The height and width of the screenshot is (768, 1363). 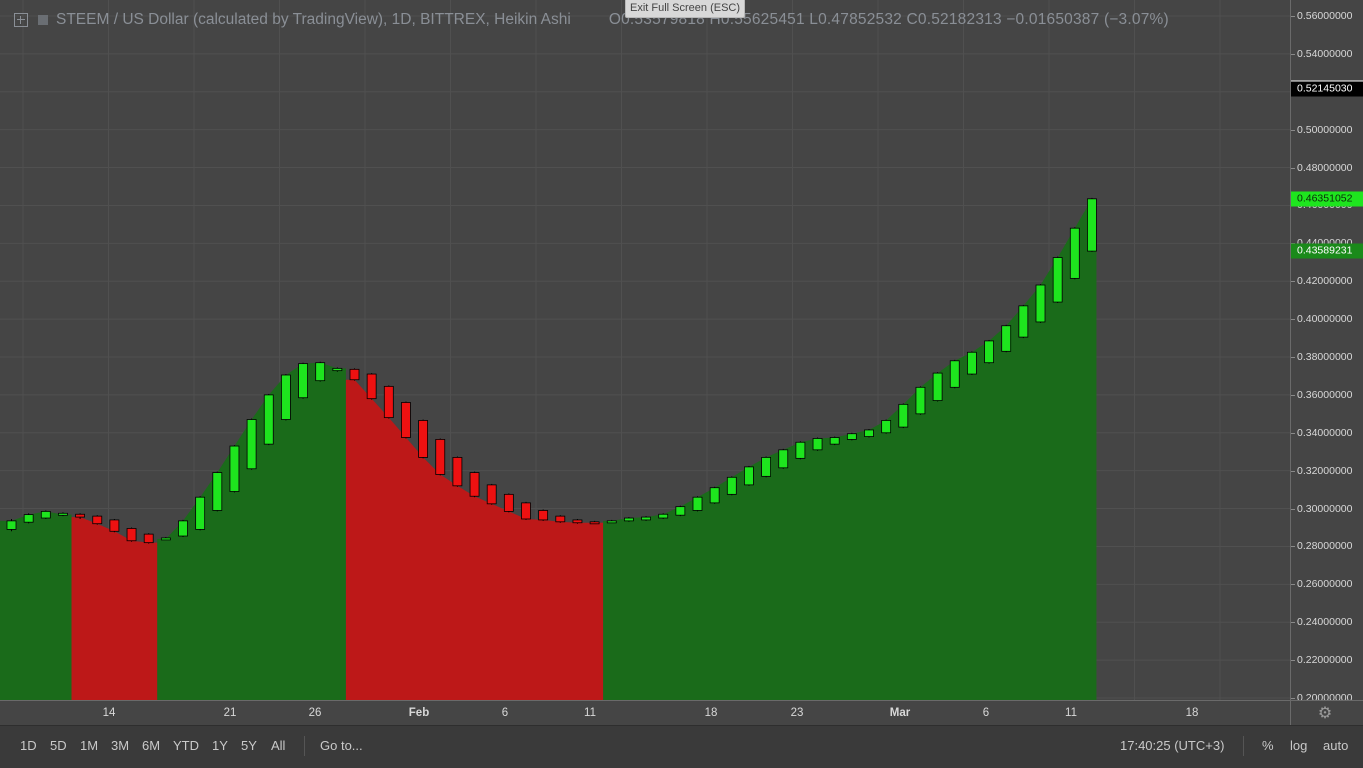 I want to click on range-button-1y: 1Y, so click(x=220, y=745).